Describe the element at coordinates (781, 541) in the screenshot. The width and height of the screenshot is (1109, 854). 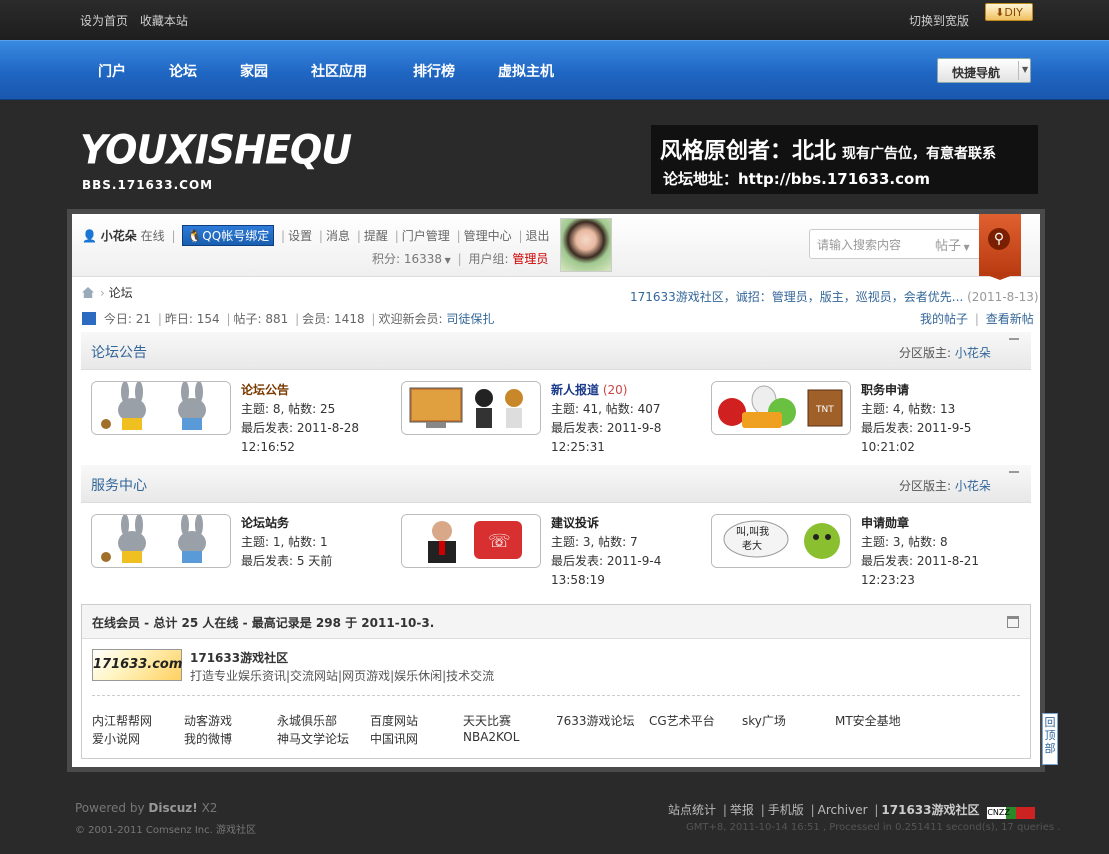
I see `forum-icon: 叫,叫我 老大` at that location.